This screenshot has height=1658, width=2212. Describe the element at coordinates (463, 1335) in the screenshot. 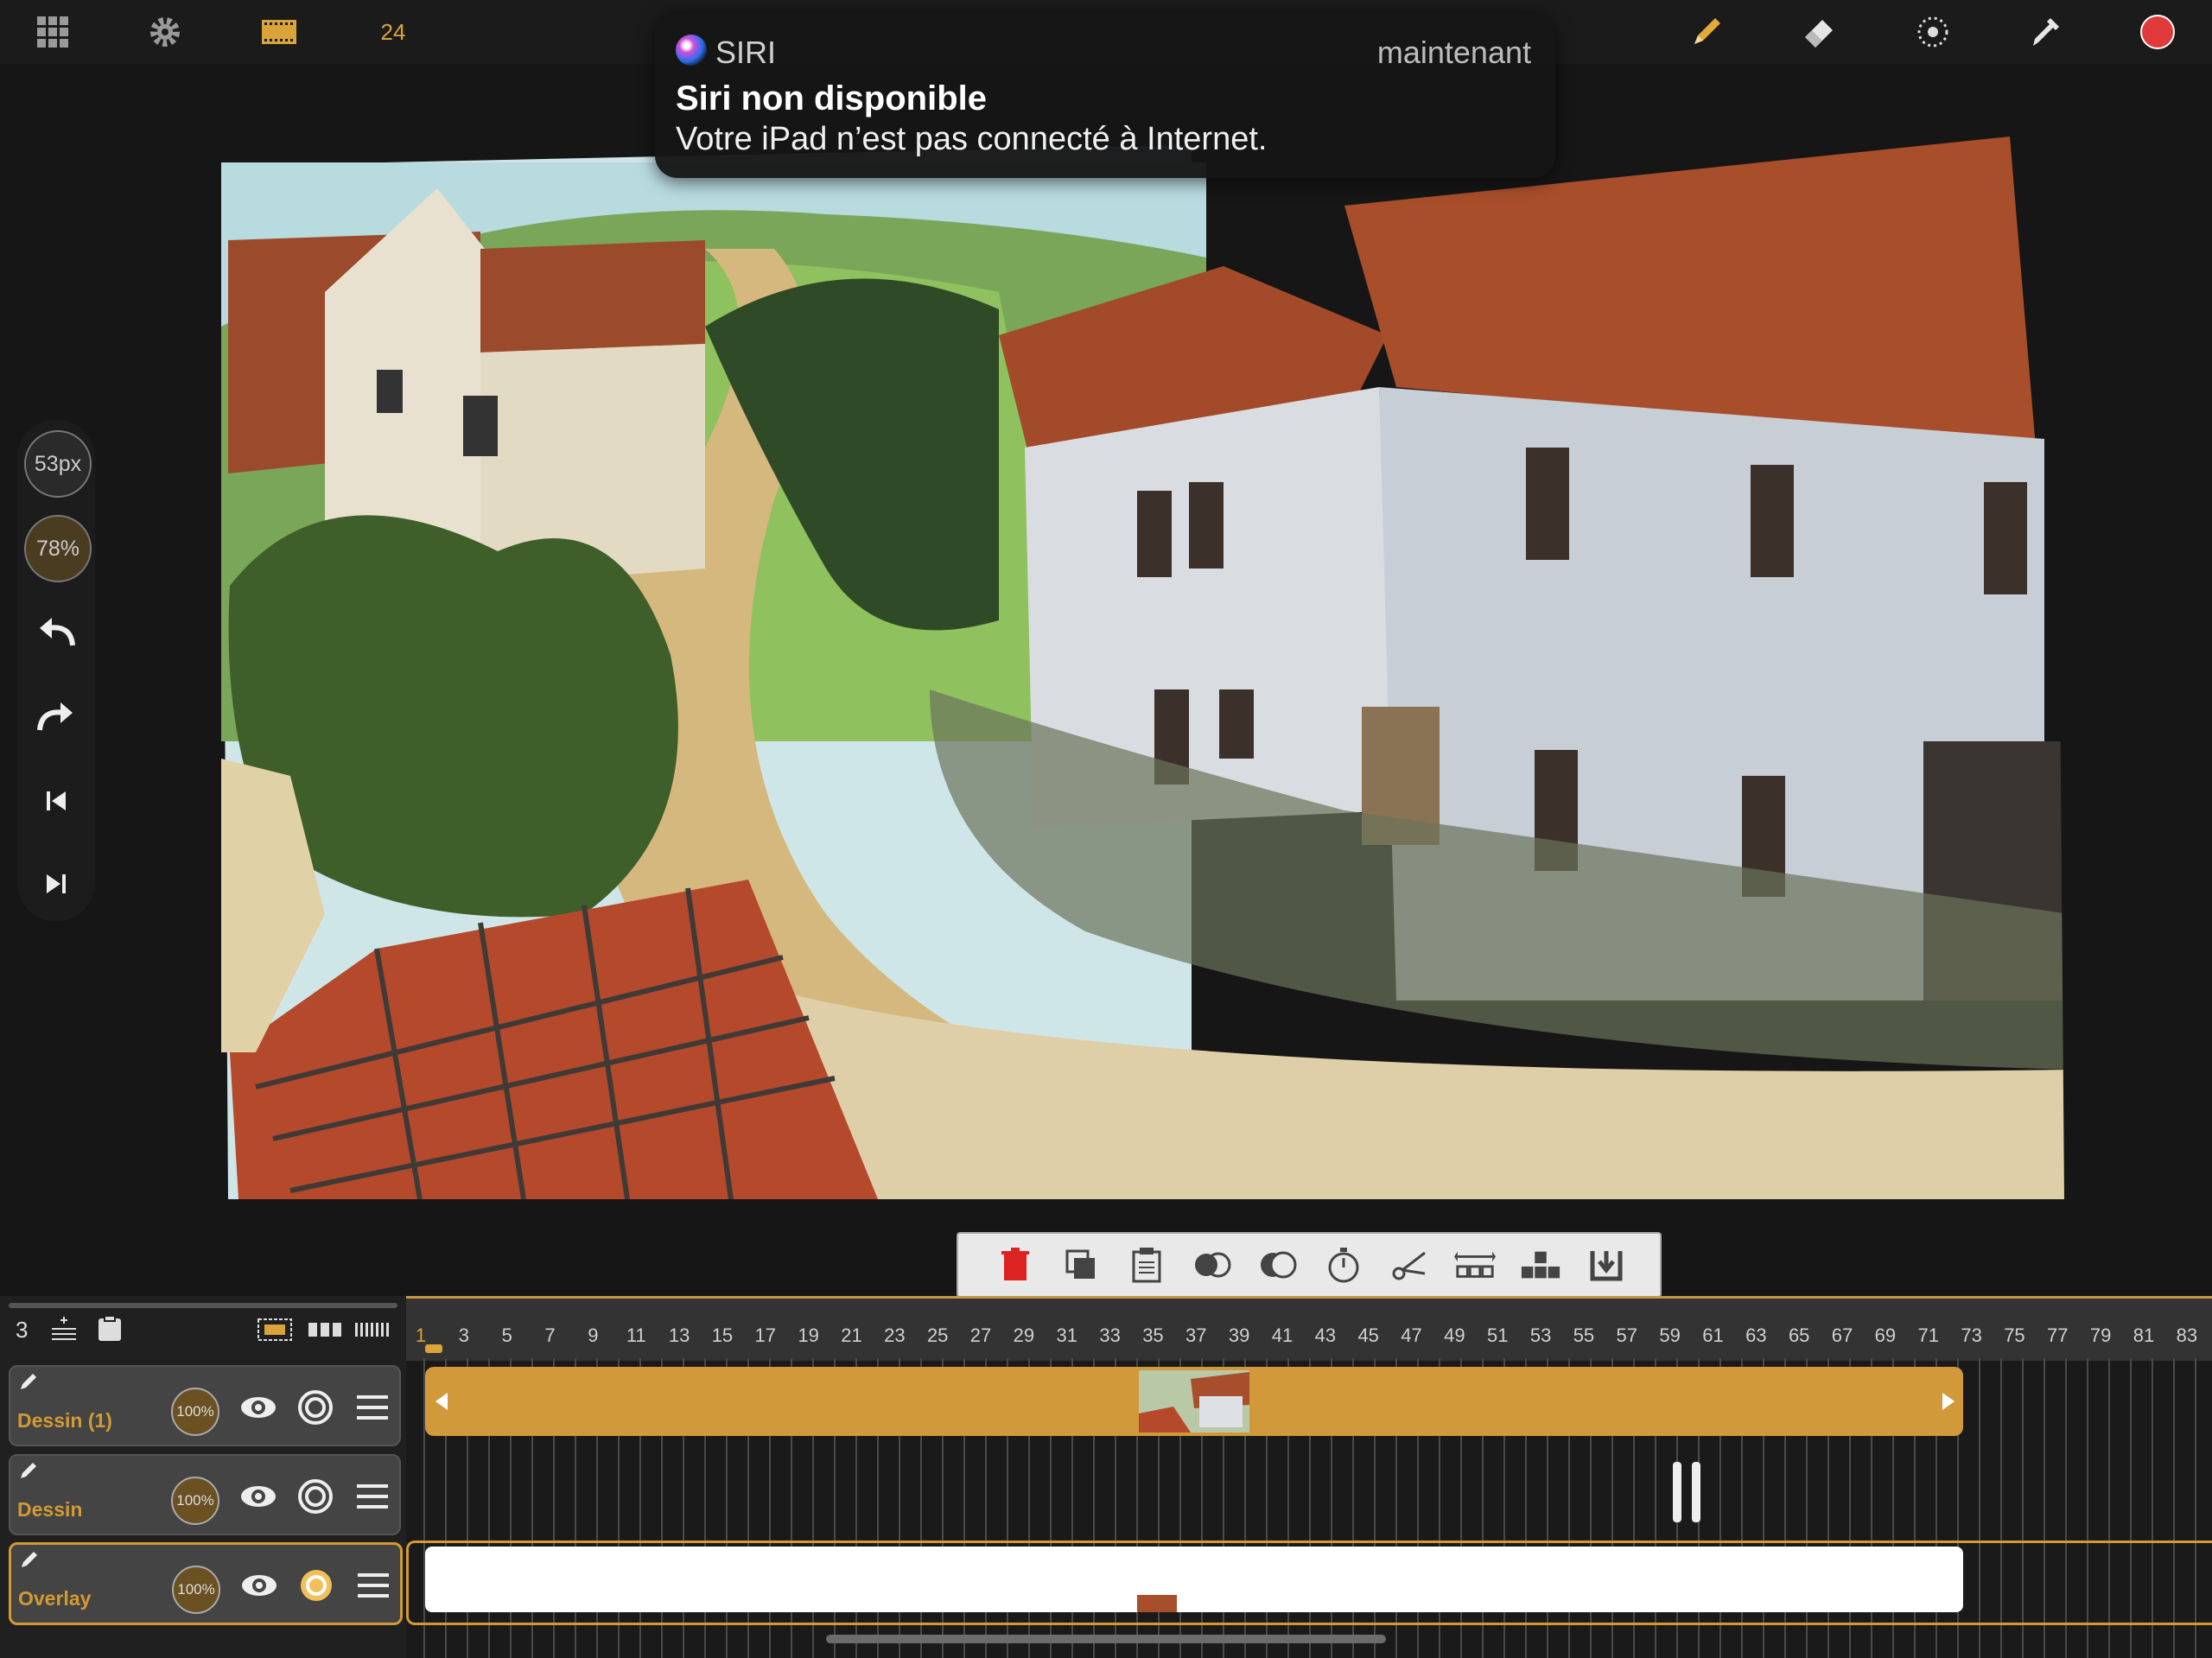

I see `ruler-label: 3` at that location.